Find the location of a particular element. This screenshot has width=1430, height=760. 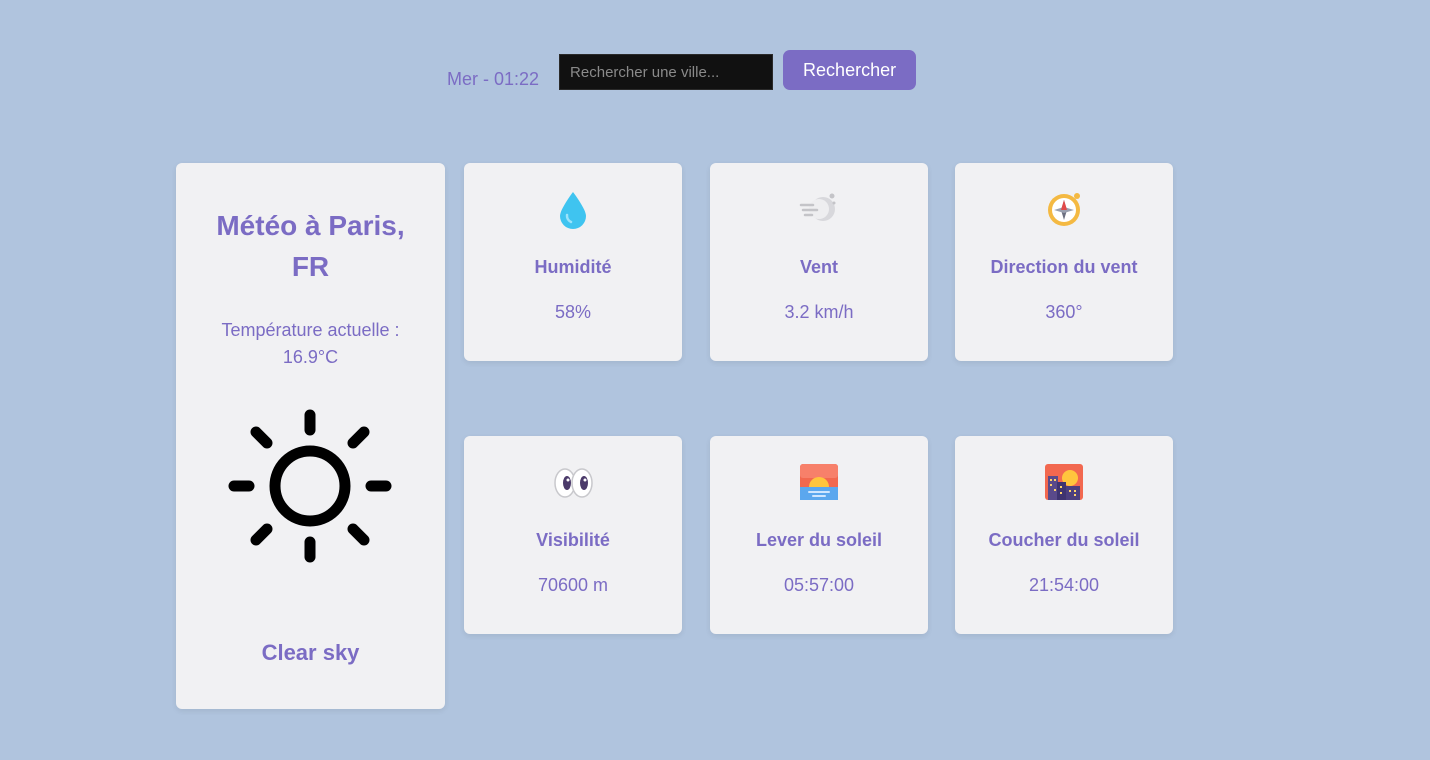

sunset-card: Coucher du soleil 21:54:00 is located at coordinates (1064, 535).